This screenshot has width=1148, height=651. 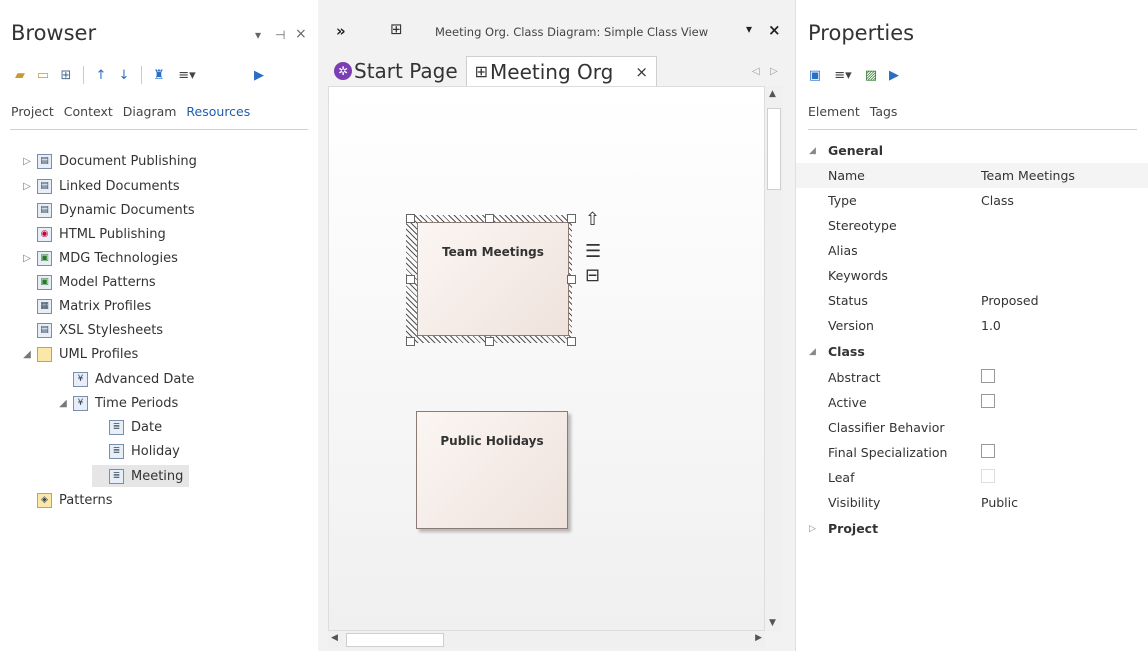 What do you see at coordinates (492, 470) in the screenshot?
I see `class-public-holidays: Public Holidays` at bounding box center [492, 470].